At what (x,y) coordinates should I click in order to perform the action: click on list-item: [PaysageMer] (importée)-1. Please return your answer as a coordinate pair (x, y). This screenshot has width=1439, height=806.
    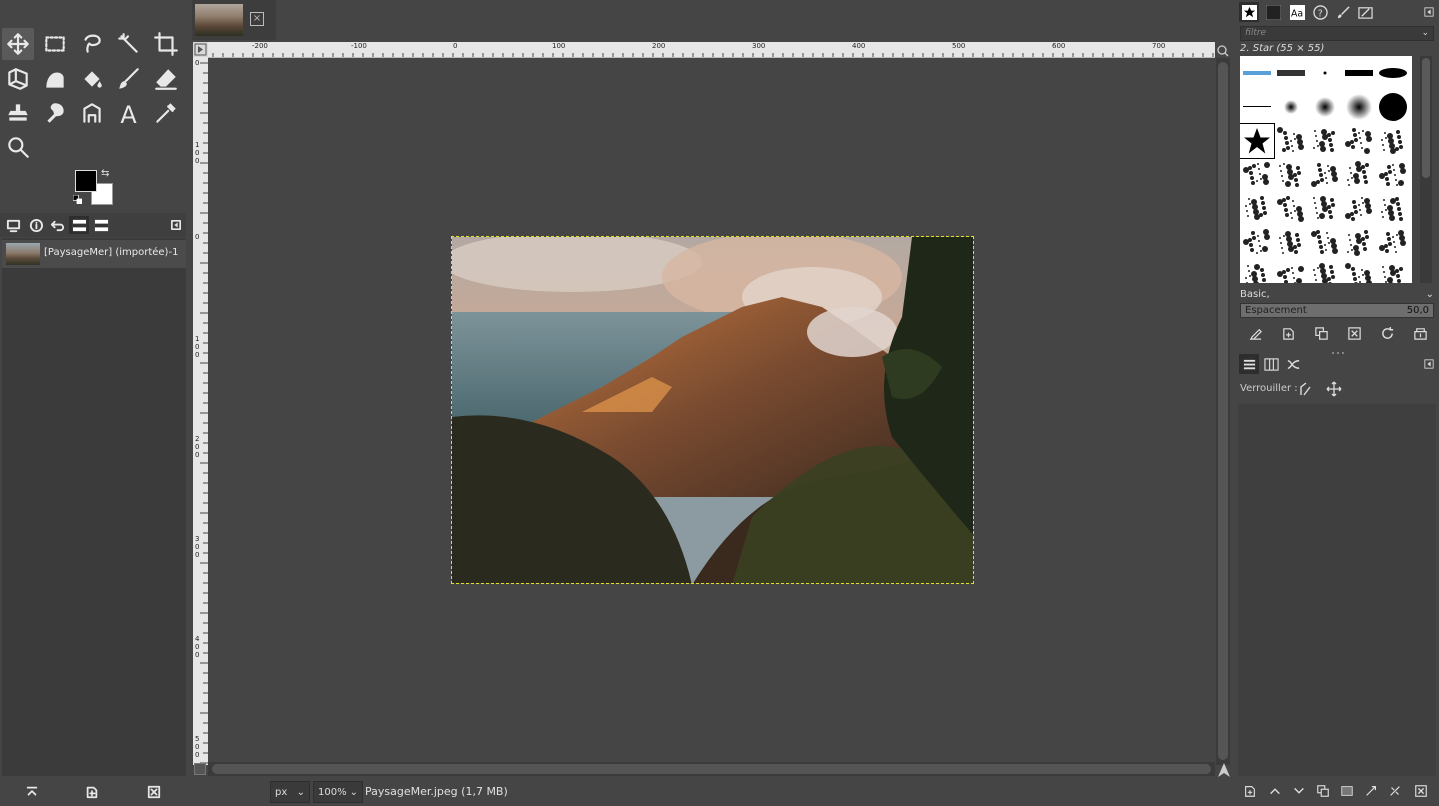
    Looking at the image, I should click on (94, 254).